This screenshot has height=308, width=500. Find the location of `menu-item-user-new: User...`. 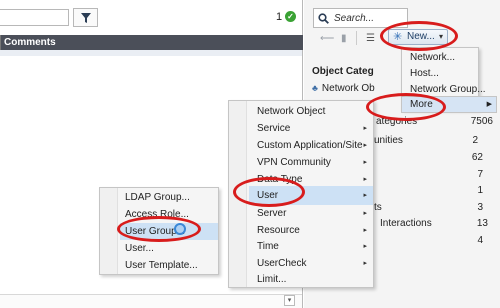

menu-item-user-new: User... is located at coordinates (169, 248).